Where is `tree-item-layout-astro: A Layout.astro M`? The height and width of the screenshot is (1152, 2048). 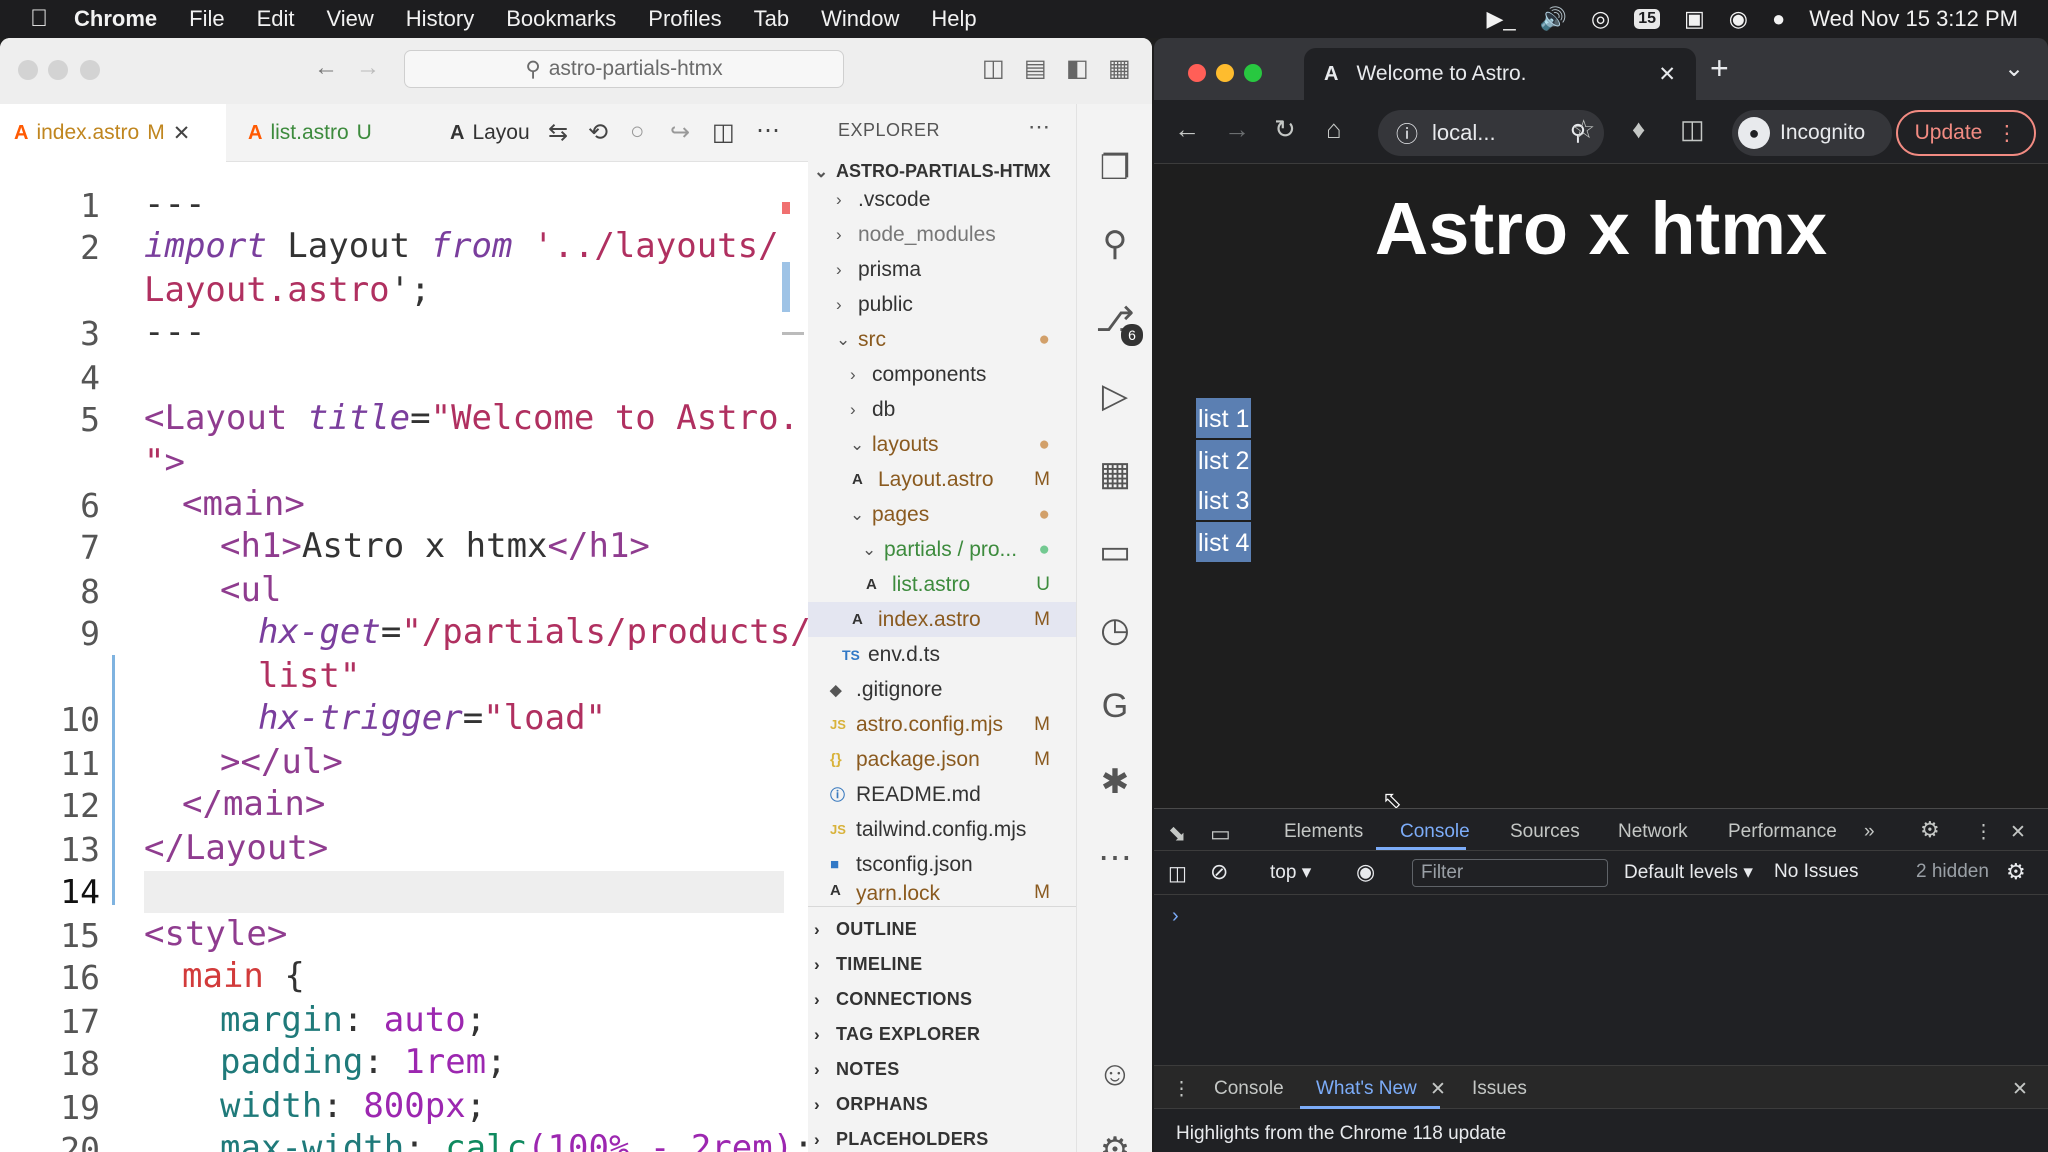 tree-item-layout-astro: A Layout.astro M is located at coordinates (942, 479).